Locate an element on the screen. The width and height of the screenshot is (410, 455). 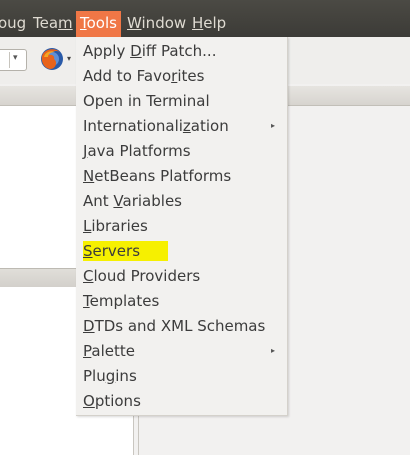
firefox-dropdown-icon: ▾ is located at coordinates (69, 58).